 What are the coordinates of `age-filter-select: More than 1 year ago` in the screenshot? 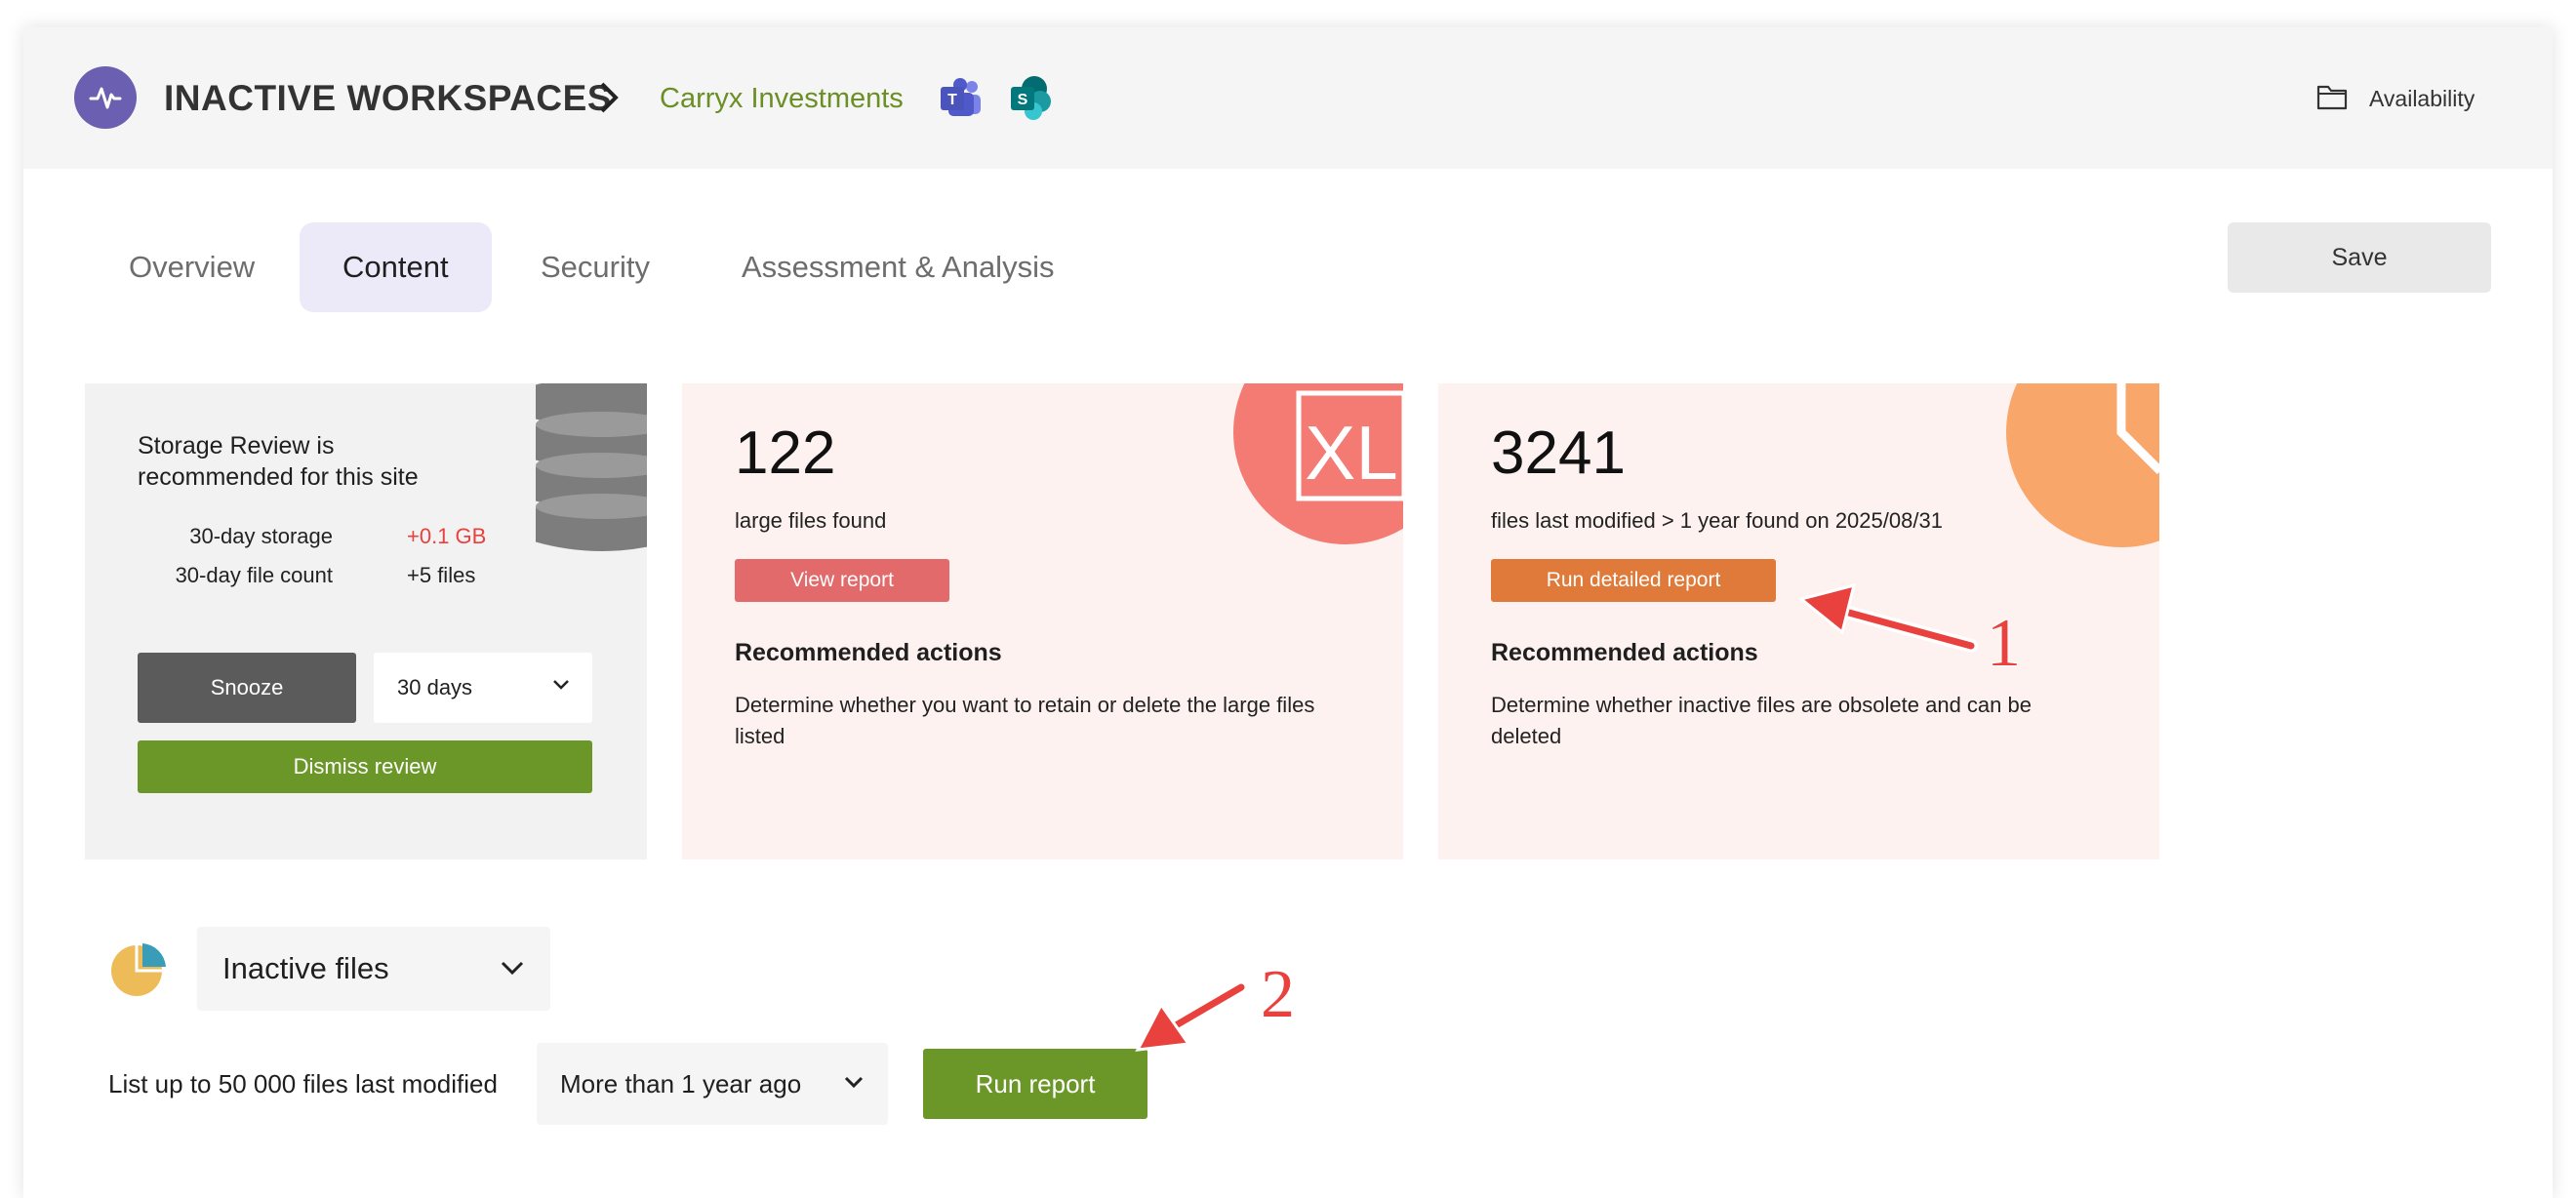 It's located at (712, 1084).